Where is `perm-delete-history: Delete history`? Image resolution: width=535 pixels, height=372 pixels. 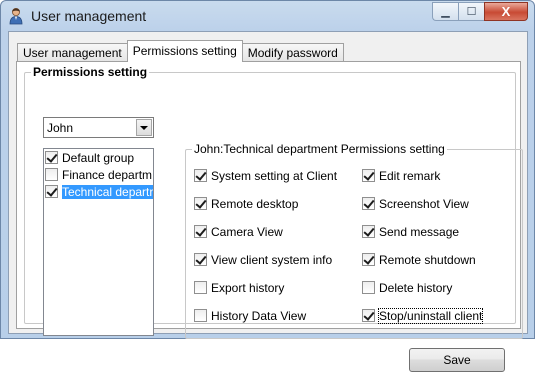
perm-delete-history: Delete history is located at coordinates (407, 288).